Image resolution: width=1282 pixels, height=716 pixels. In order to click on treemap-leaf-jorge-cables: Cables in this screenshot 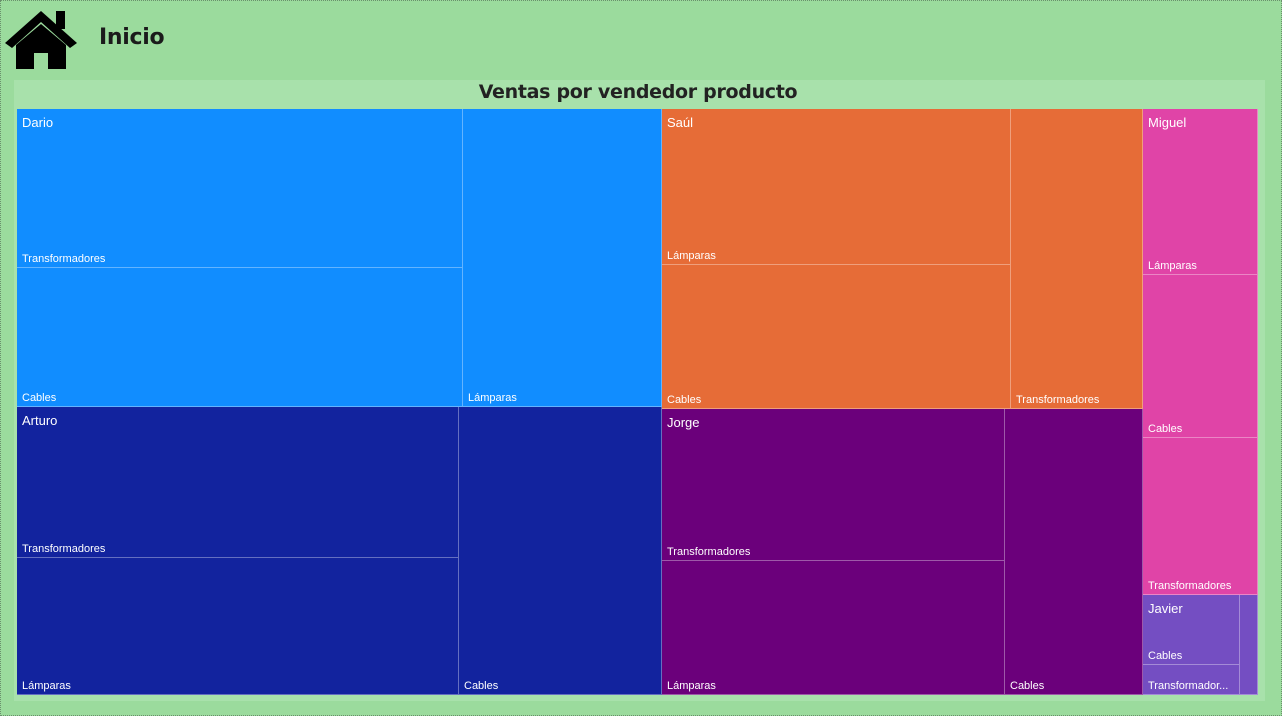, I will do `click(1074, 552)`.